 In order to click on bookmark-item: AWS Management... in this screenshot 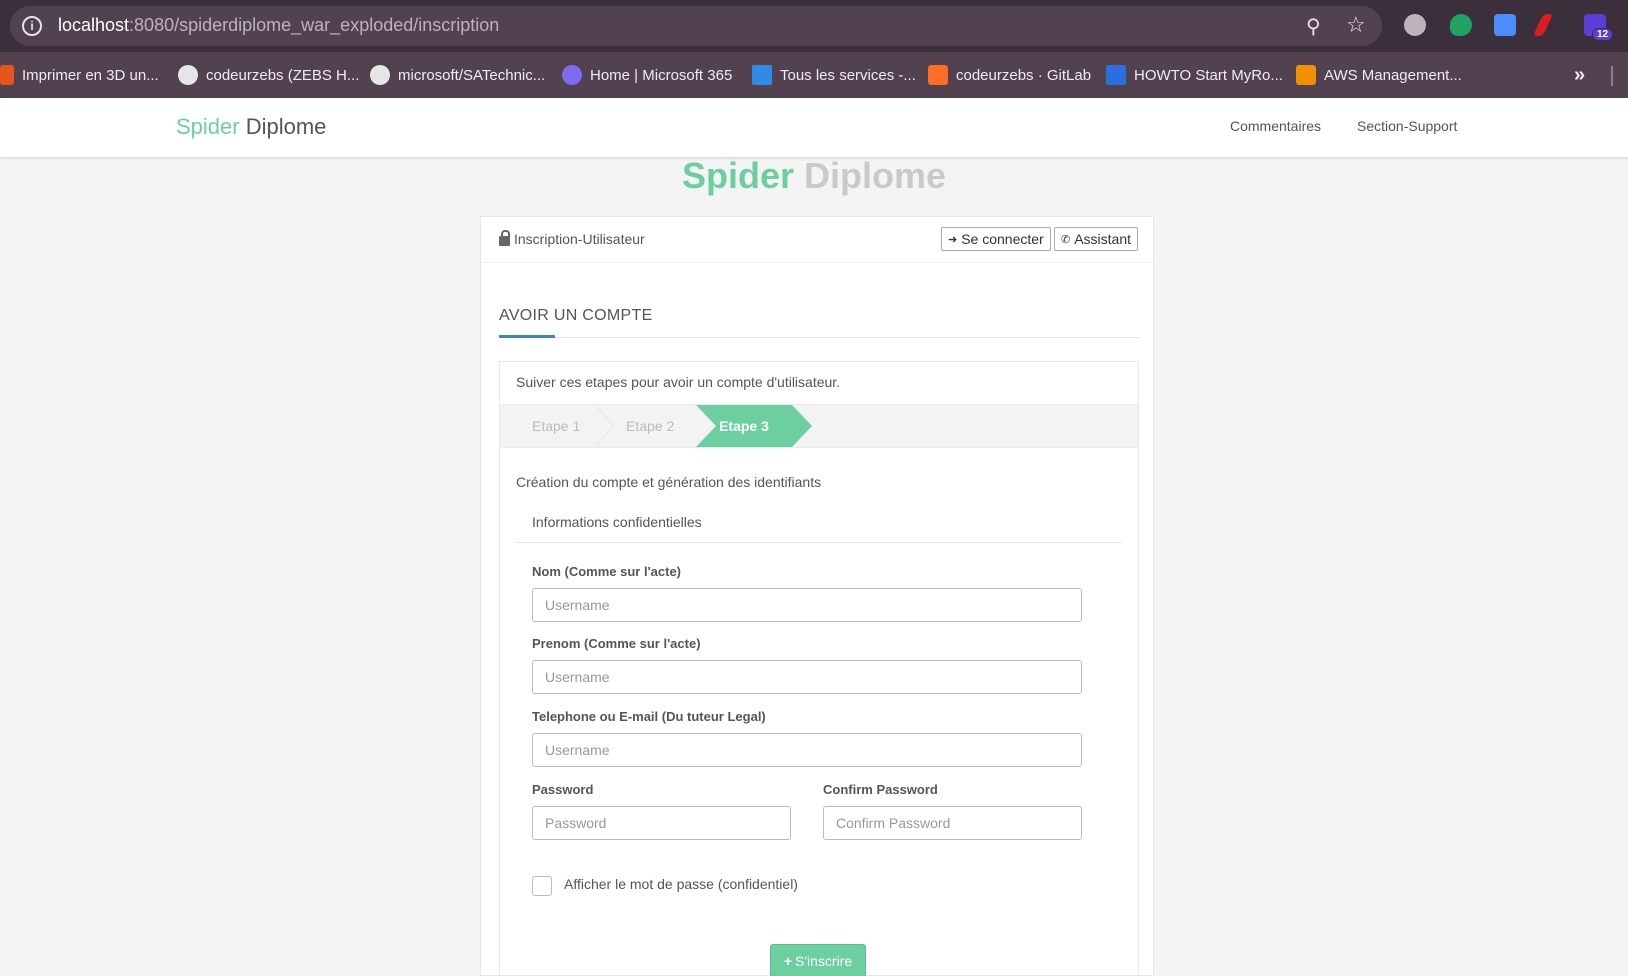, I will do `click(1379, 75)`.